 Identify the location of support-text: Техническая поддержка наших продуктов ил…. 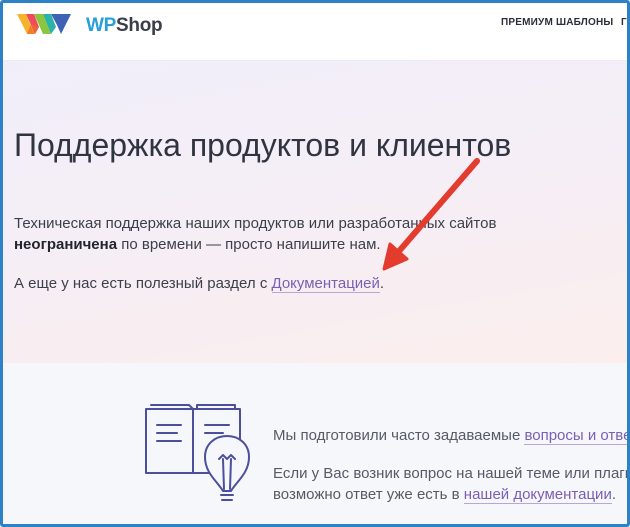
(255, 223).